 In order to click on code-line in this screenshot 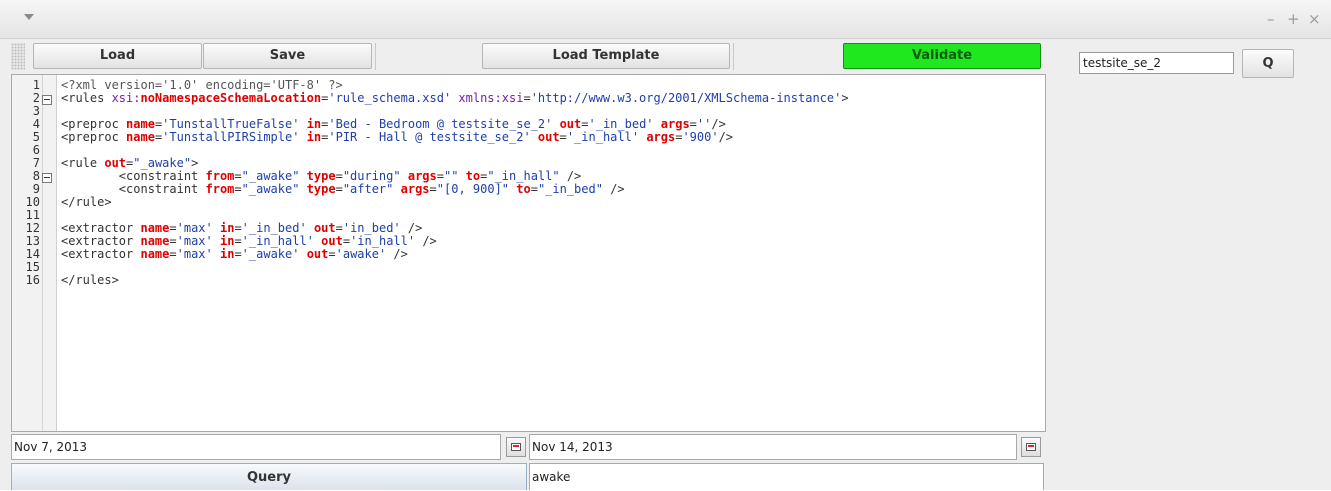, I will do `click(455, 267)`.